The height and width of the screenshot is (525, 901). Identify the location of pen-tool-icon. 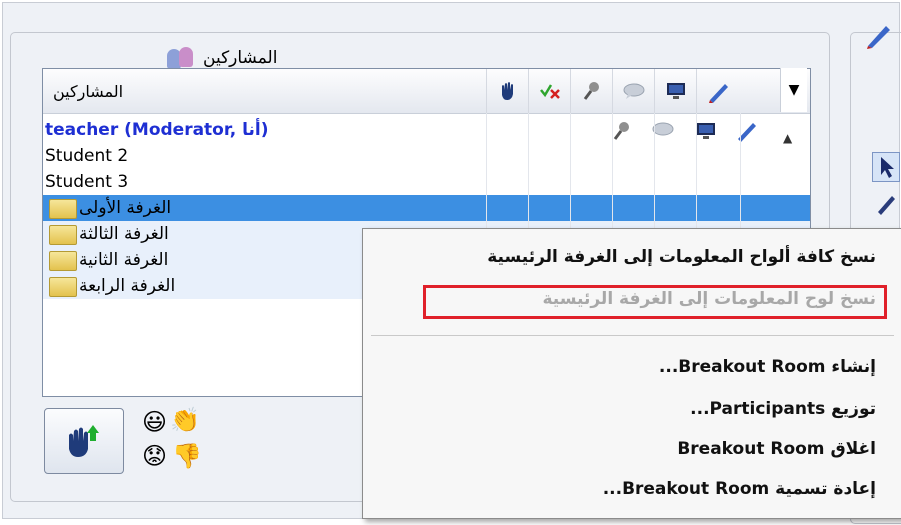
(887, 205).